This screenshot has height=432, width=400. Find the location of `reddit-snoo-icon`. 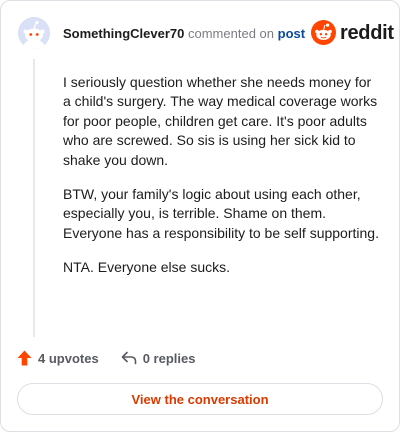

reddit-snoo-icon is located at coordinates (323, 32).